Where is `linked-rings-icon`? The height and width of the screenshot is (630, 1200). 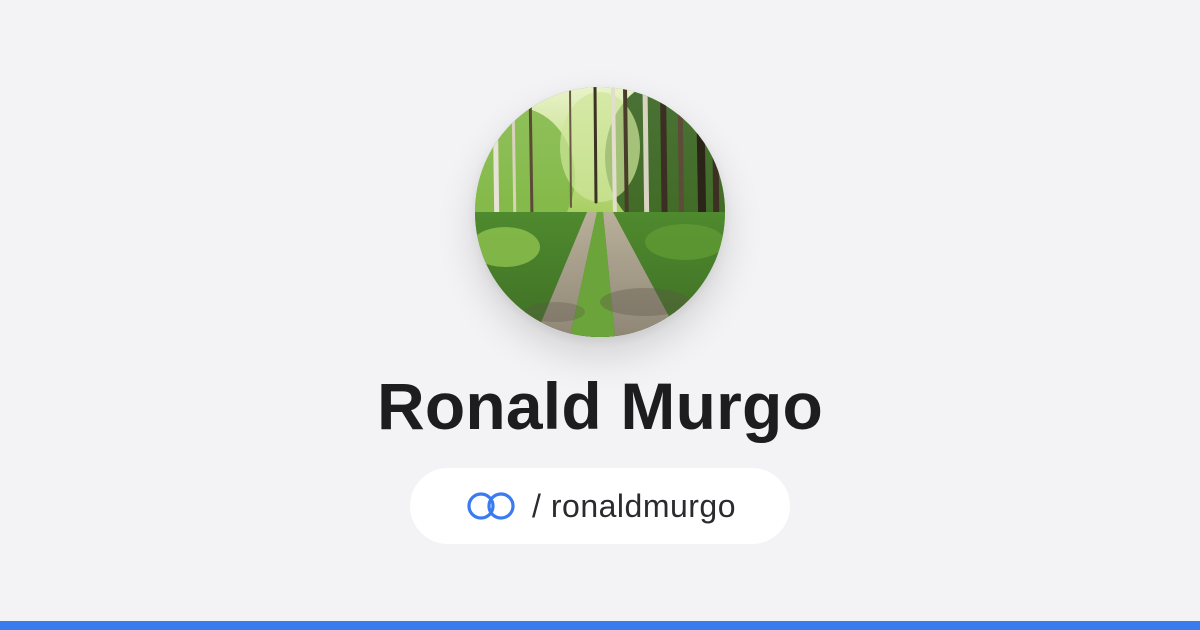 linked-rings-icon is located at coordinates (491, 506).